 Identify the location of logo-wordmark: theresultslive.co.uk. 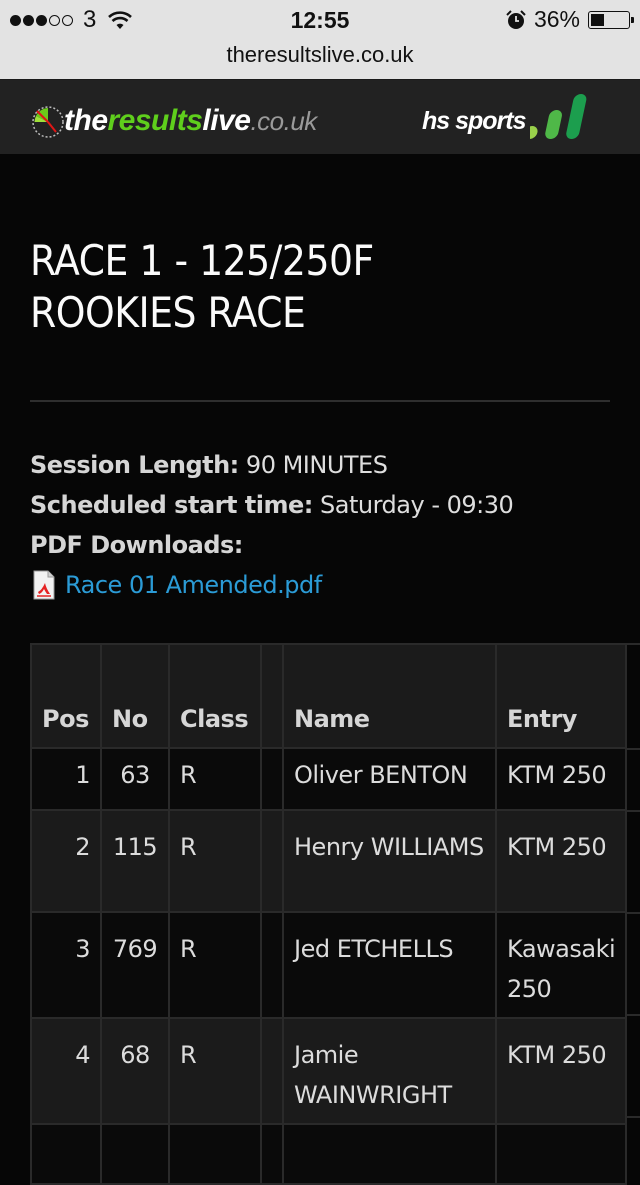
(190, 120).